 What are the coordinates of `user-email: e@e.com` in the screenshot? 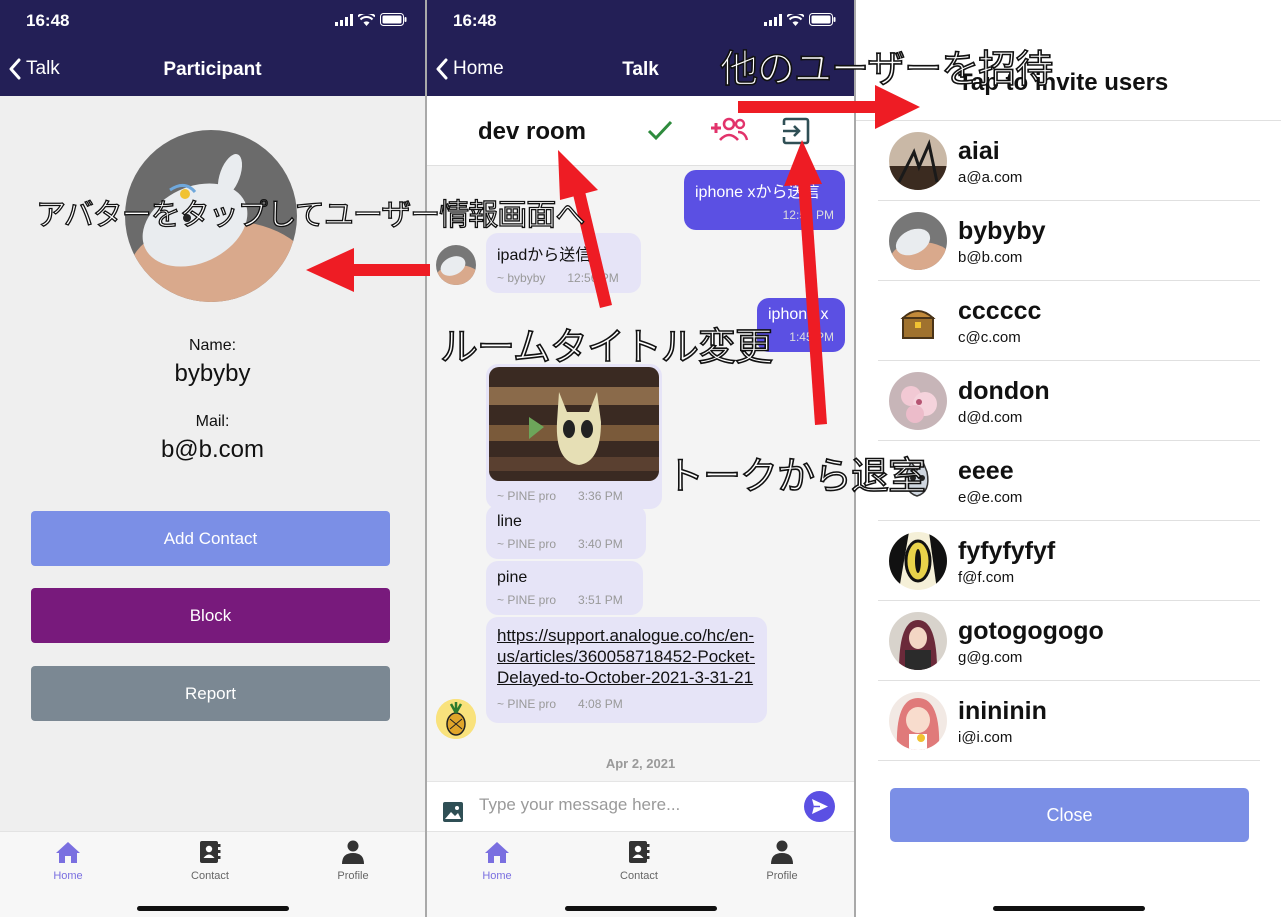 It's located at (990, 497).